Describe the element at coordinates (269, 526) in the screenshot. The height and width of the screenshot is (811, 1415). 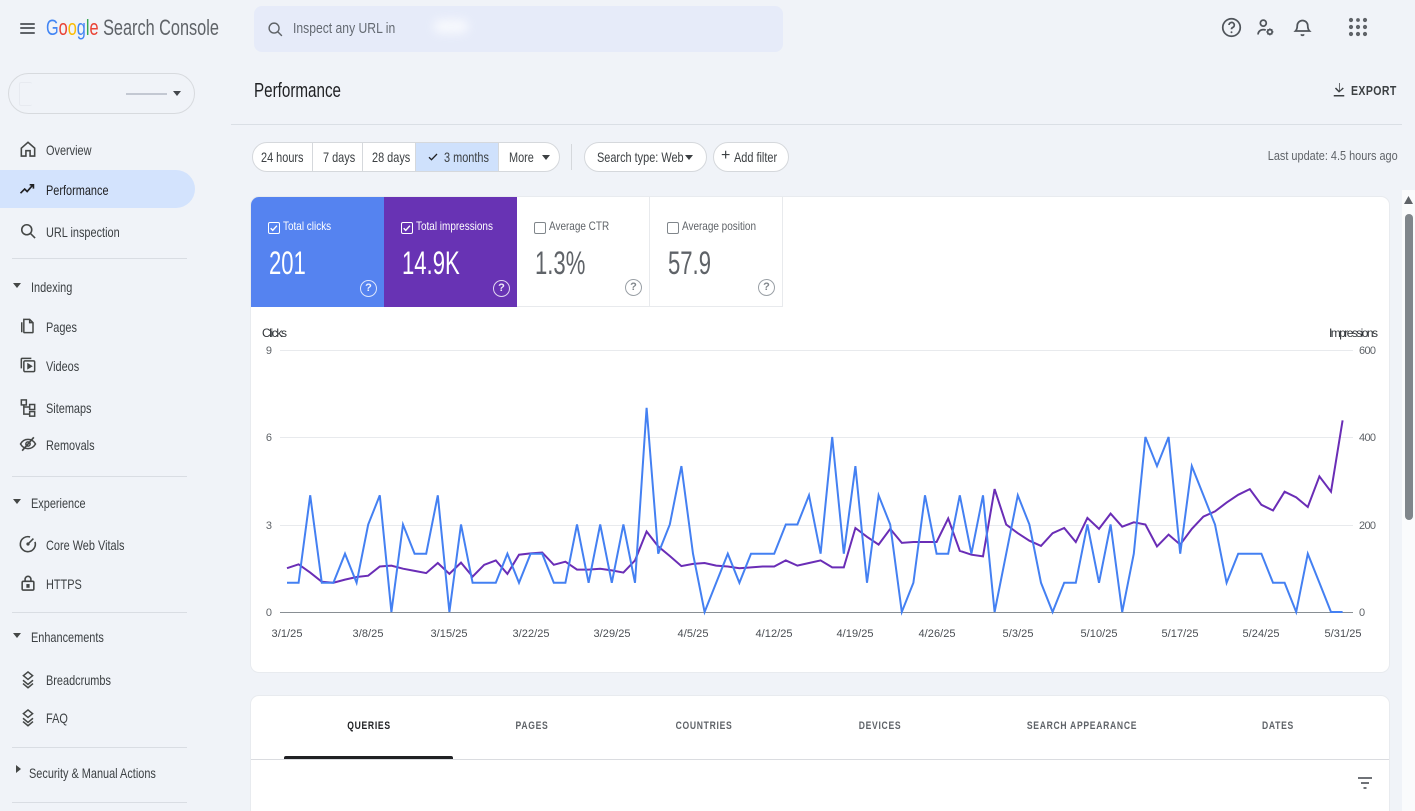
I see `svg-text: 3` at that location.